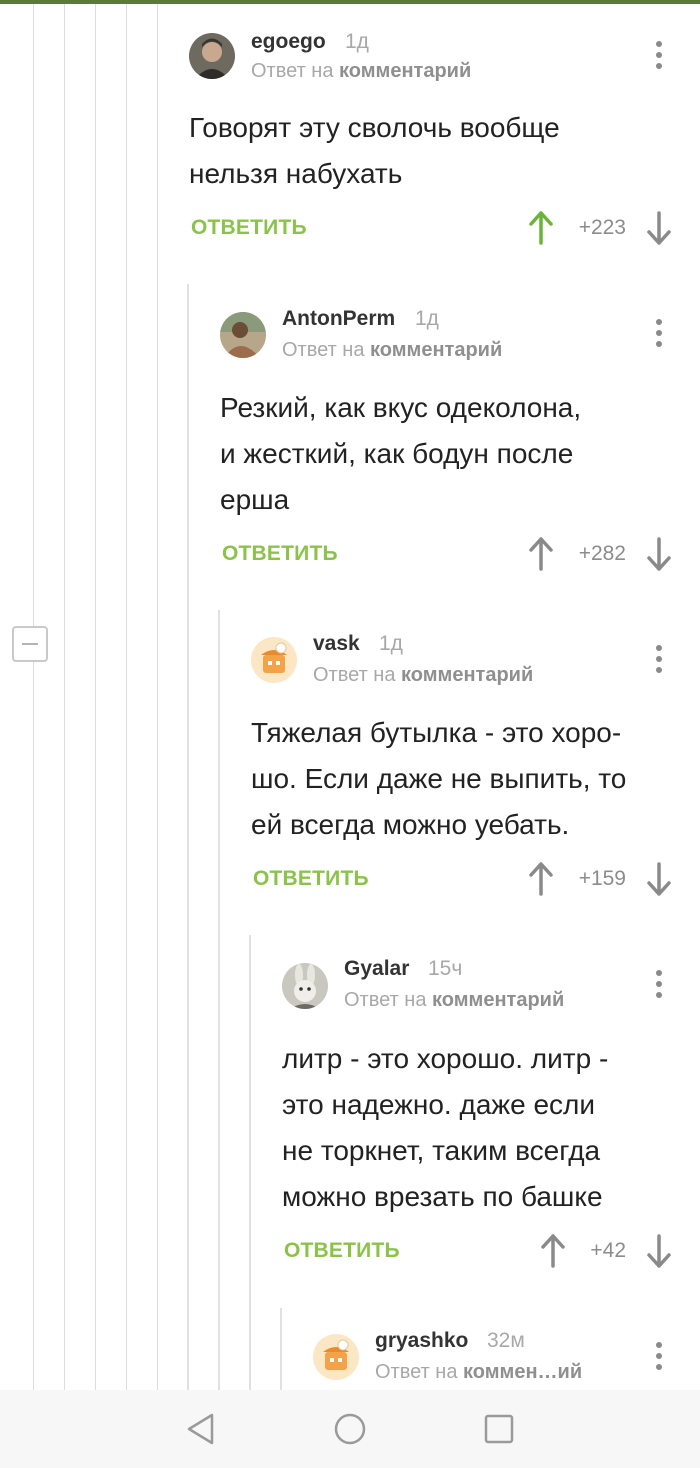 The image size is (700, 1468). What do you see at coordinates (421, 1341) in the screenshot?
I see `author-name: gryashko` at bounding box center [421, 1341].